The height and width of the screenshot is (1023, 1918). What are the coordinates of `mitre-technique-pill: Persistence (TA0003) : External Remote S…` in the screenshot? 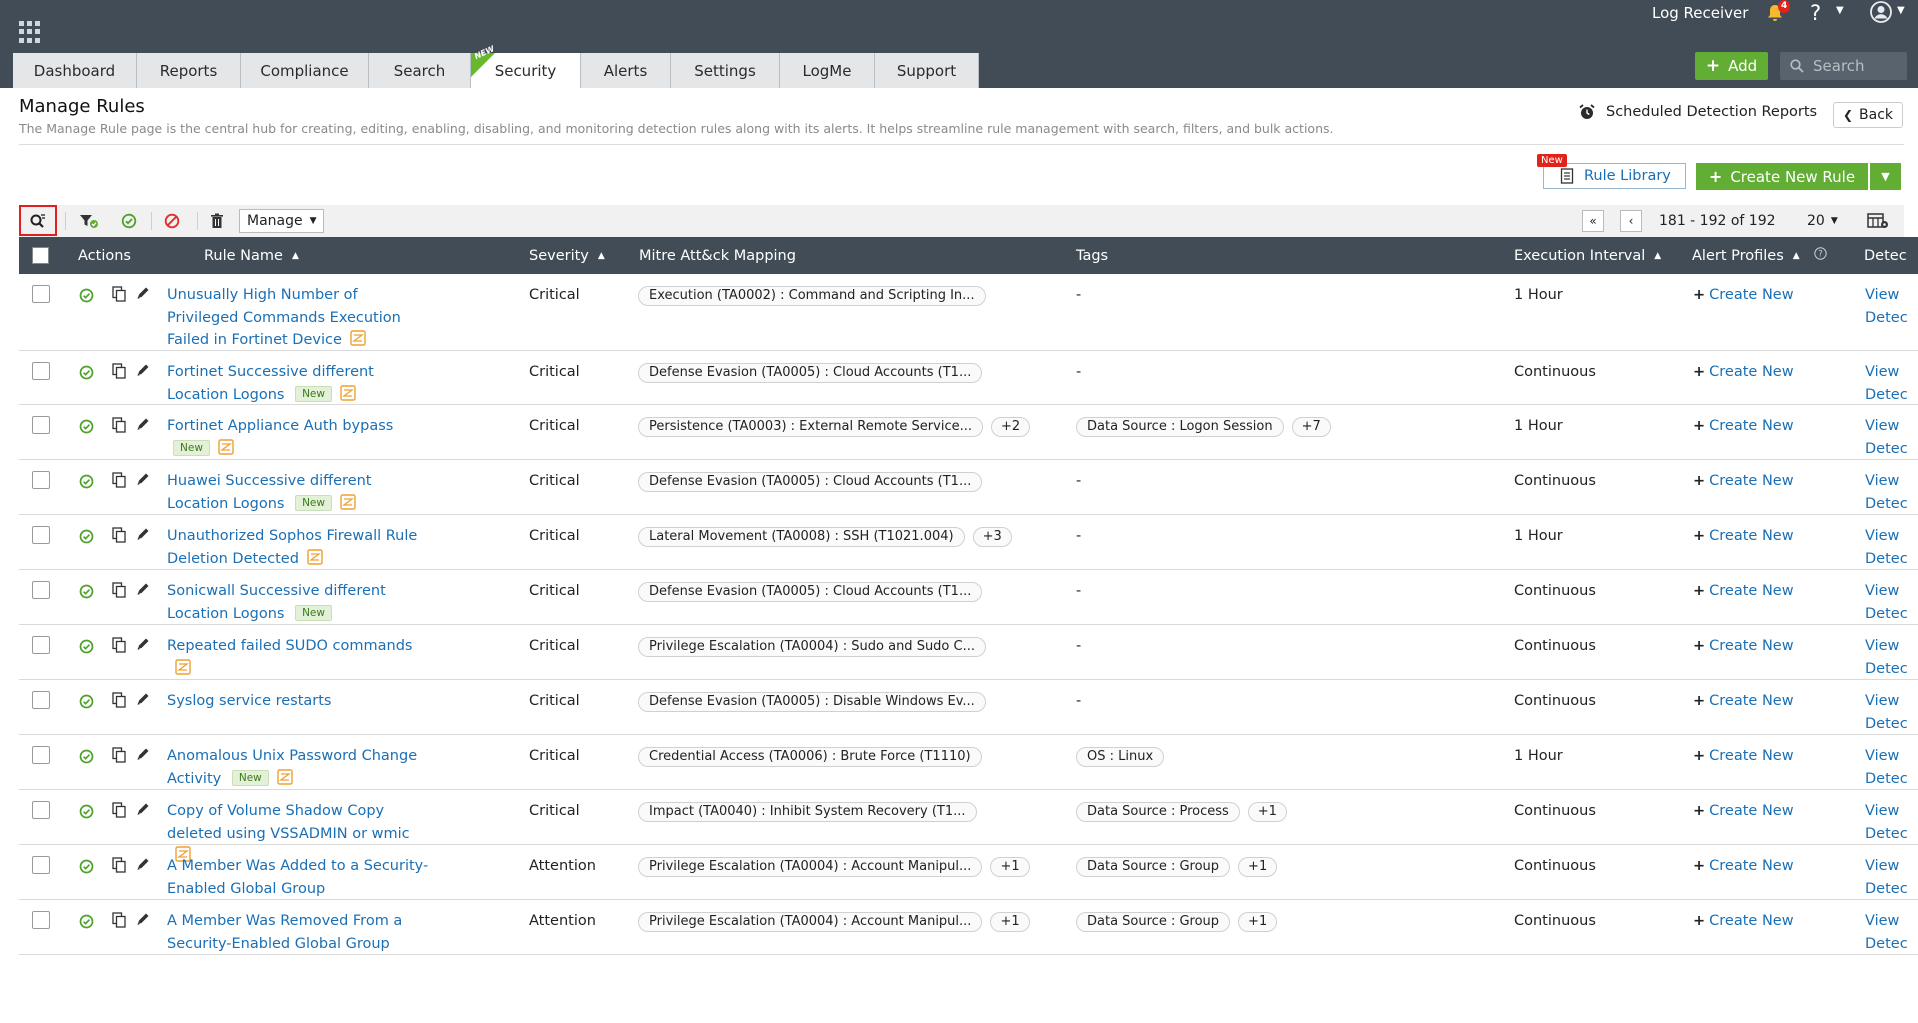 It's located at (810, 427).